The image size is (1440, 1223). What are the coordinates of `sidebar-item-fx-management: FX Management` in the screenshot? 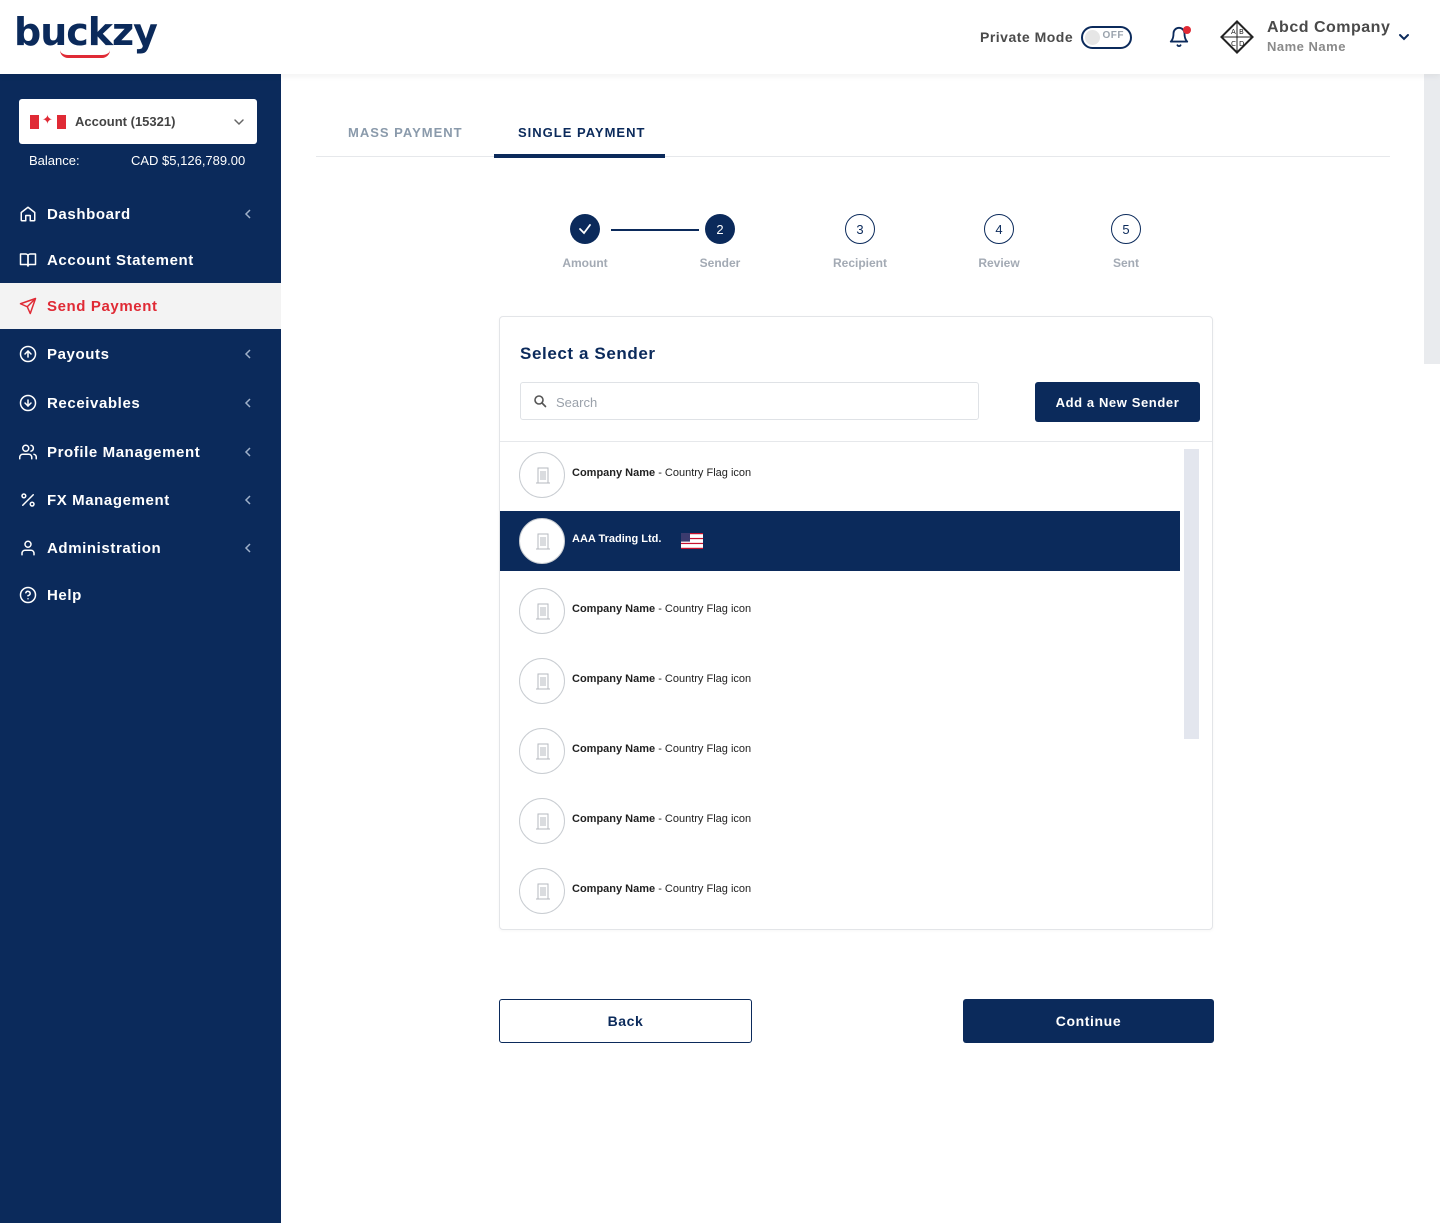 It's located at (140, 500).